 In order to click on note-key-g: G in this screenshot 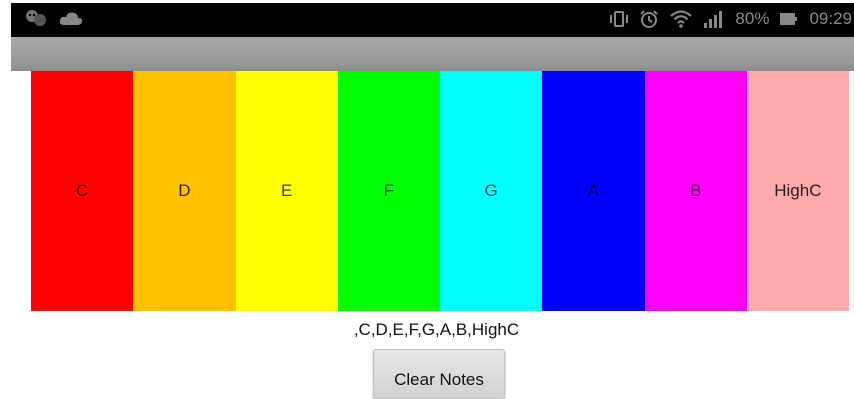, I will do `click(491, 191)`.